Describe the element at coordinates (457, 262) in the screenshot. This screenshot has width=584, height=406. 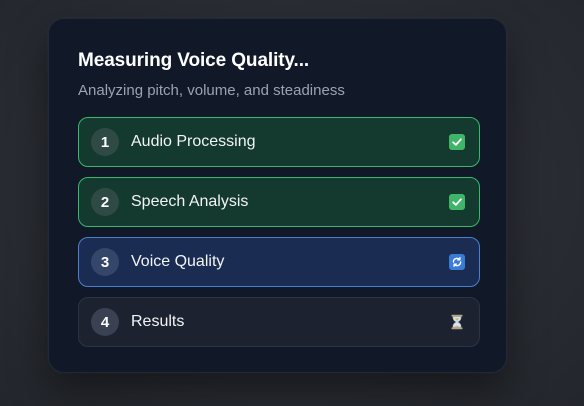
I see `sync-icon` at that location.